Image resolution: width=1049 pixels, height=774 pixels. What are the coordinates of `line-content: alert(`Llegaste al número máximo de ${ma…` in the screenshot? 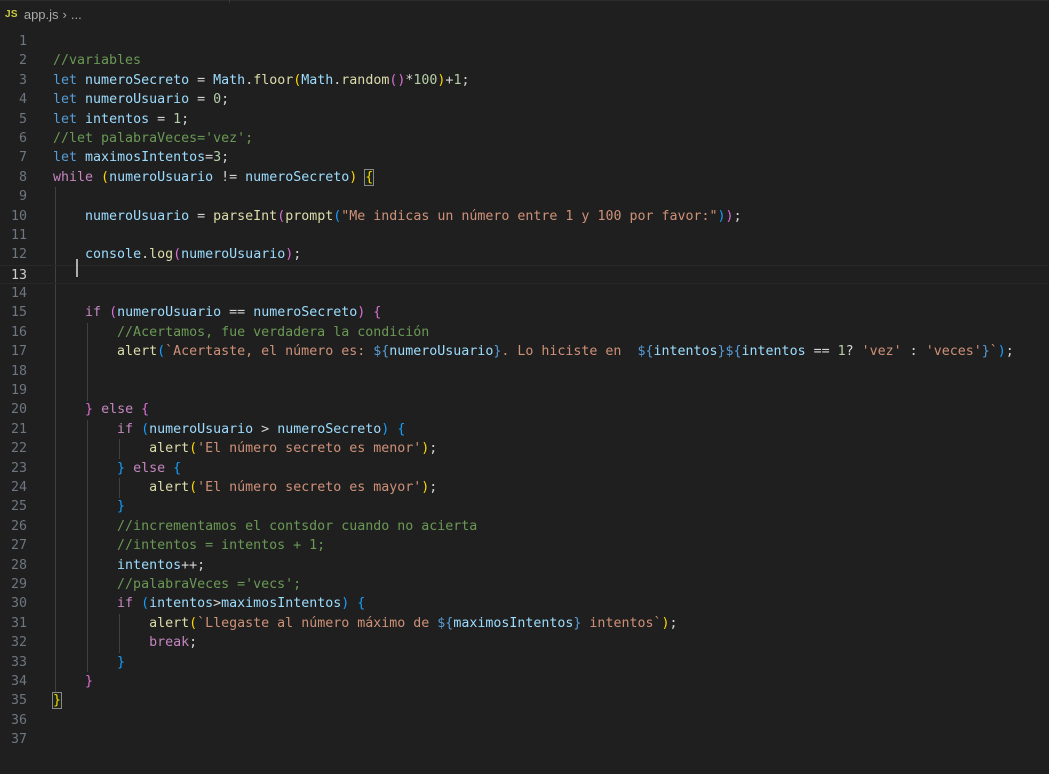 It's located at (365, 623).